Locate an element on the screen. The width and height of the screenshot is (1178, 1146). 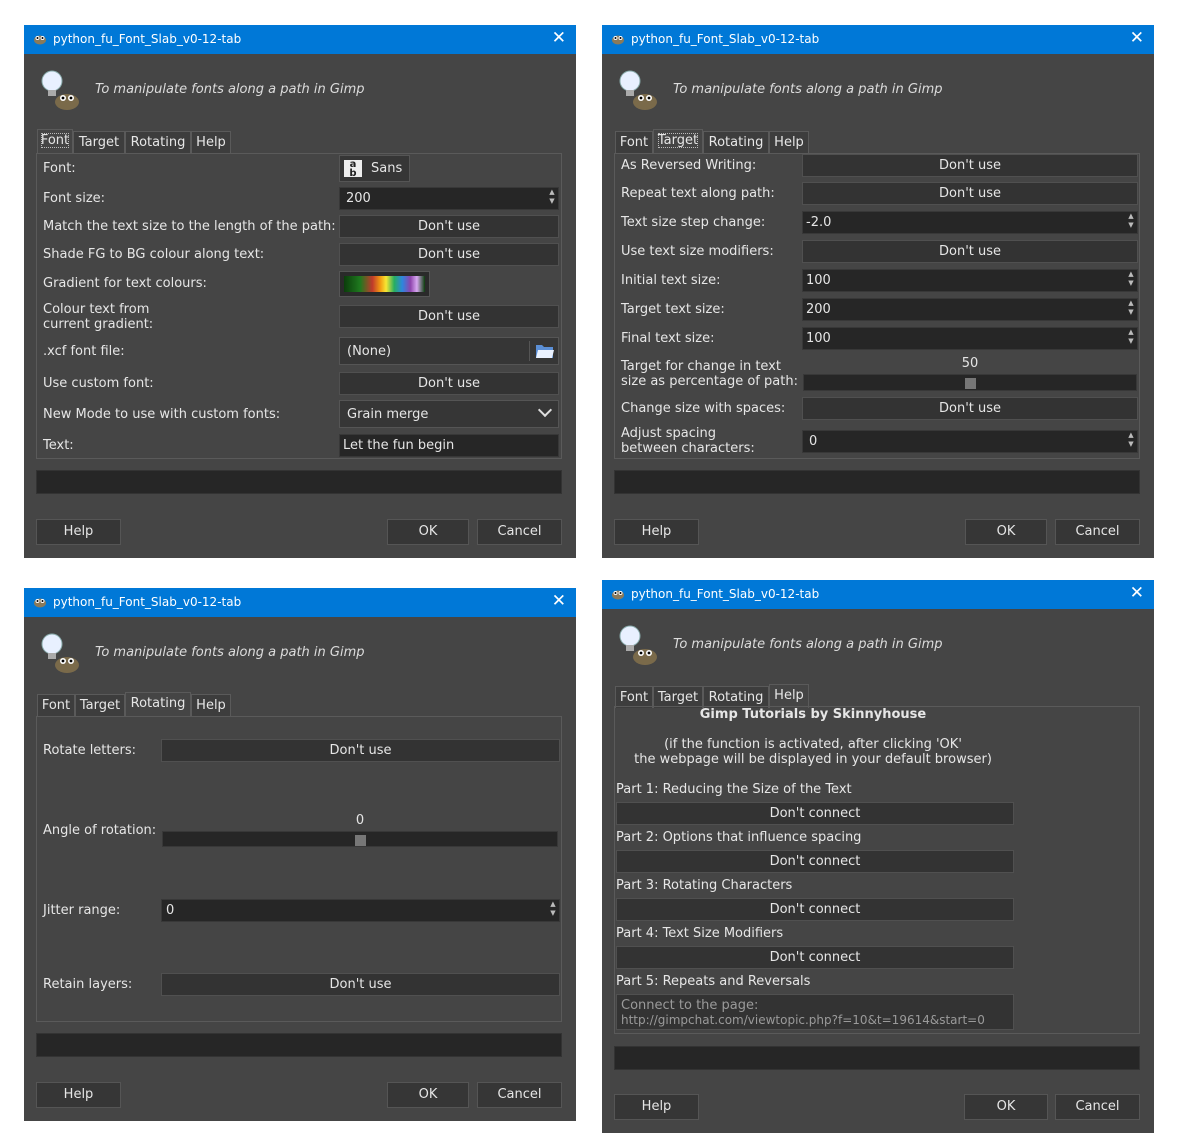
reversed-label: As Reversed Writing: is located at coordinates (689, 165).